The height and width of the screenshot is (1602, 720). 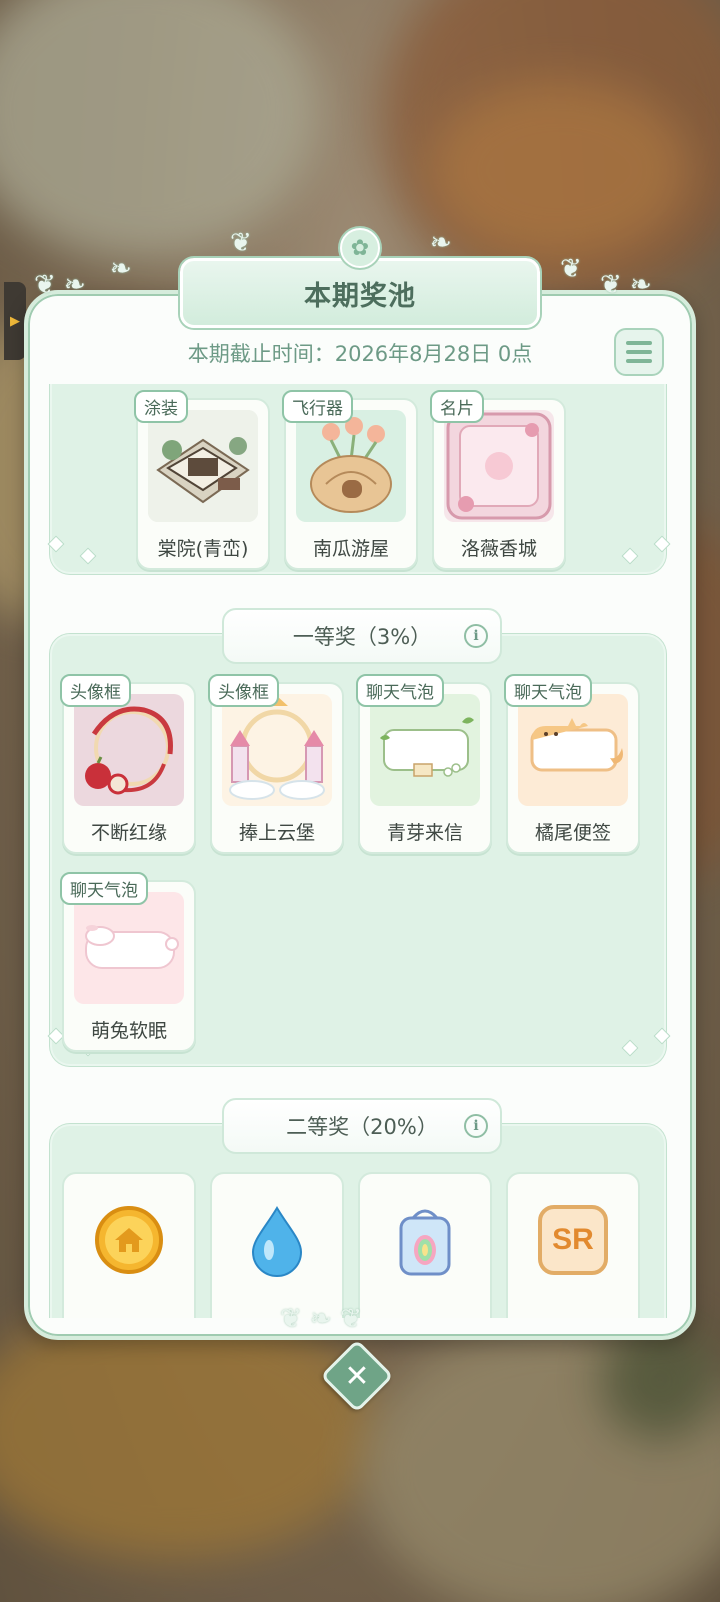 I want to click on prize-tag: 名片, so click(x=457, y=406).